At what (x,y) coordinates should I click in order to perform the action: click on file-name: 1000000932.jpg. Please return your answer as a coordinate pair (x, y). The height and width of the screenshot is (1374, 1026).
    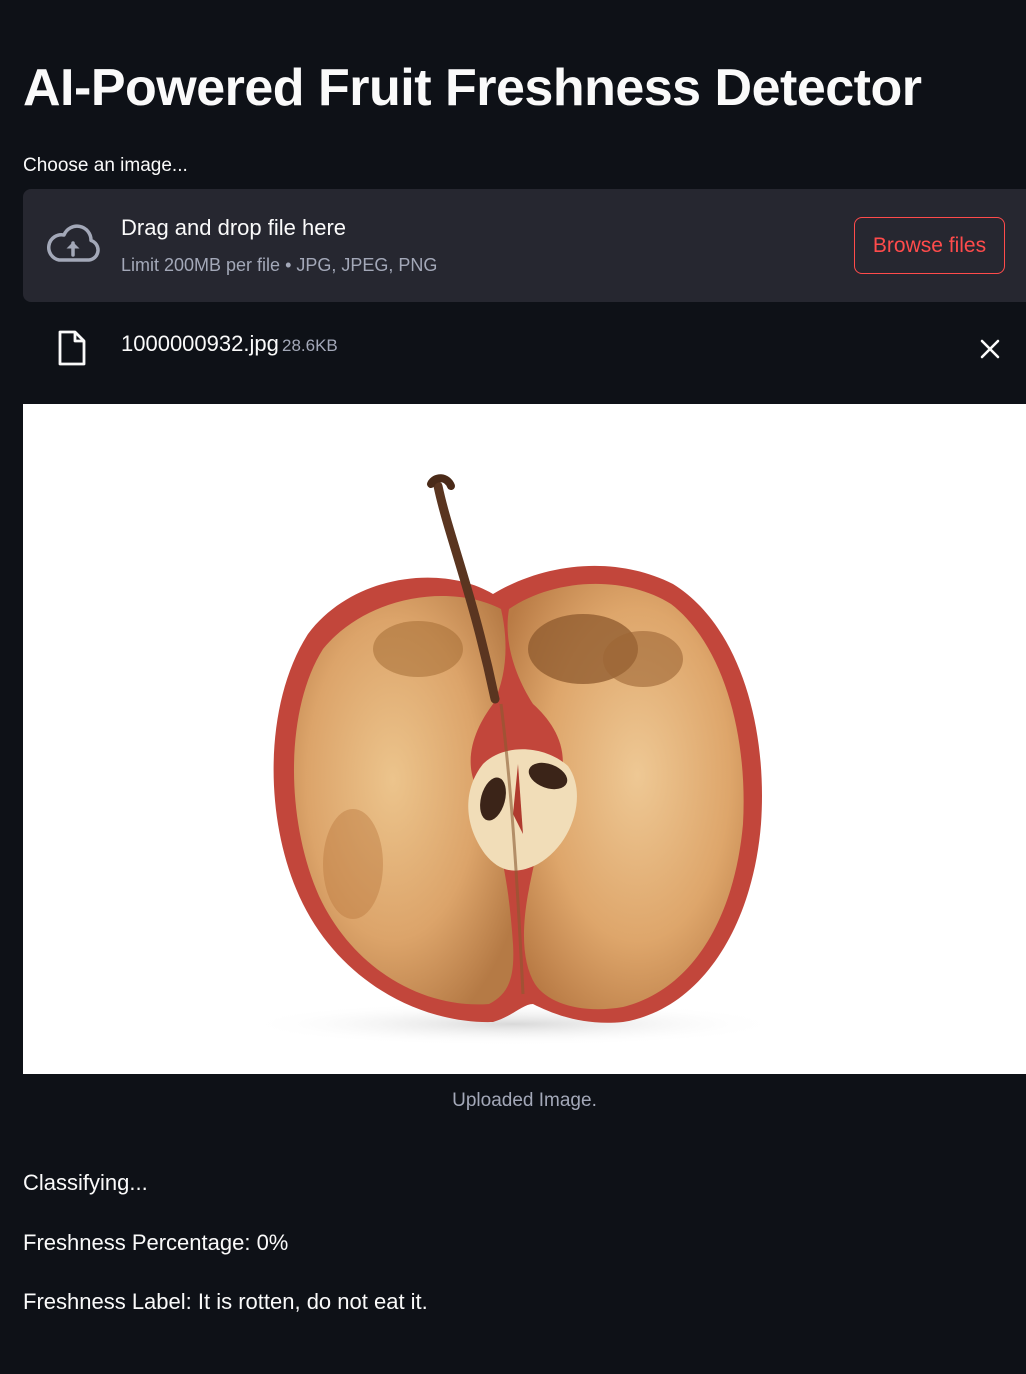
    Looking at the image, I should click on (200, 343).